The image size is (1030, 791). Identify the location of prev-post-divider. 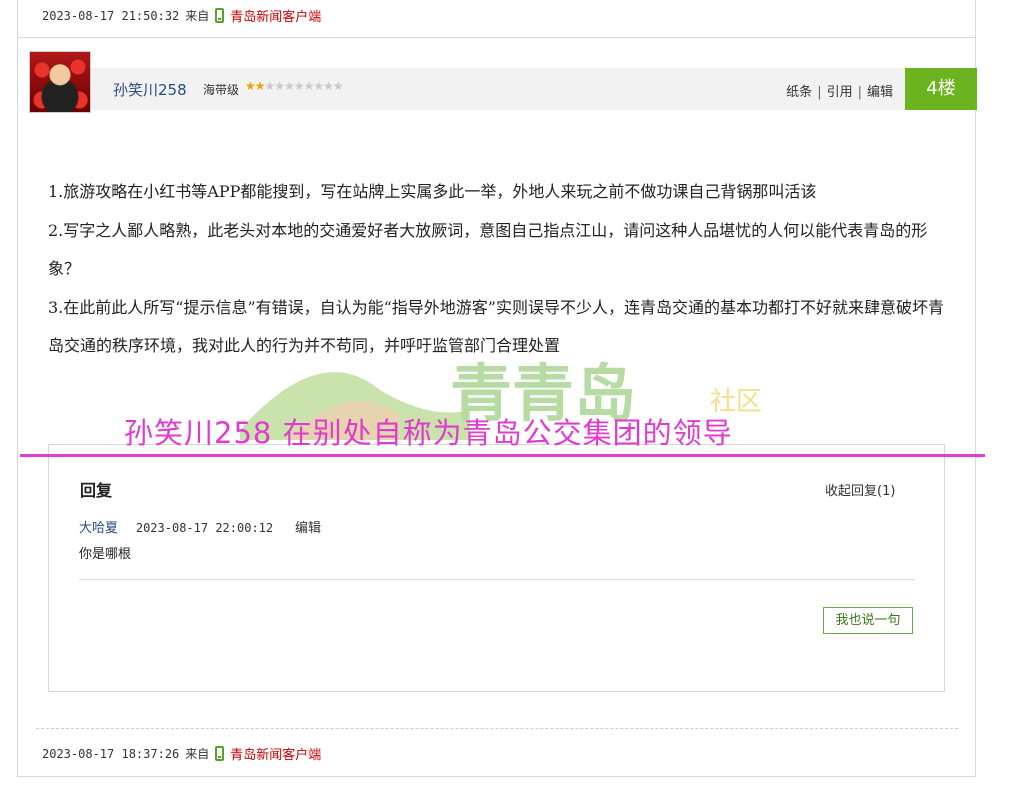
(496, 19).